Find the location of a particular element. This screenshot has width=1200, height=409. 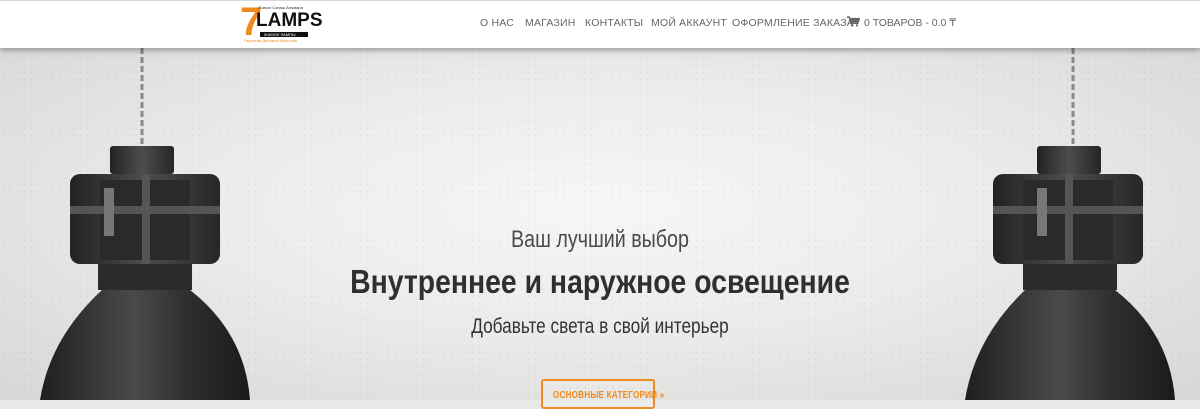

main-categories-button: ОСНОВНЫЕ КАТЕГОРИИ » is located at coordinates (603, 394).